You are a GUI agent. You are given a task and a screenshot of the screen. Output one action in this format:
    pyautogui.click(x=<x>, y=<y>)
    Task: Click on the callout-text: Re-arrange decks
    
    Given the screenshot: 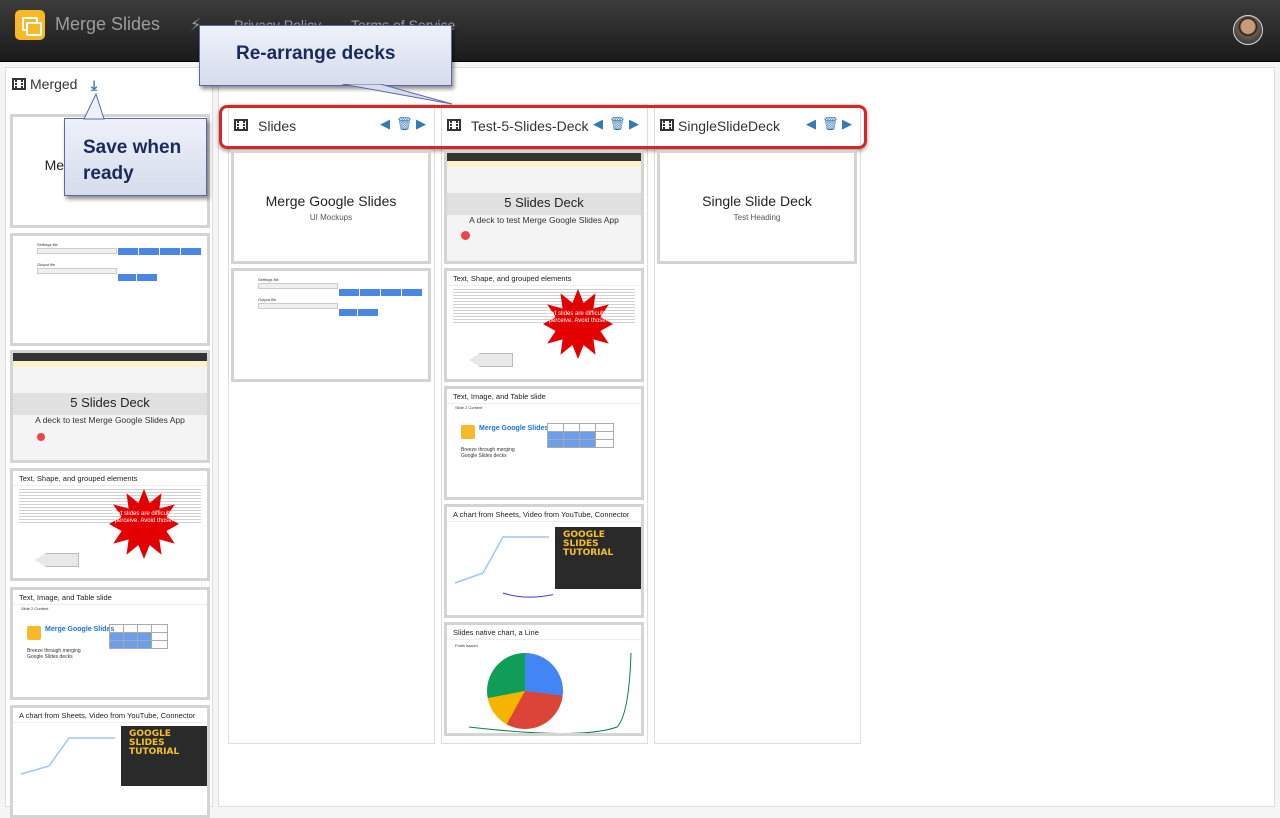 What is the action you would take?
    pyautogui.click(x=316, y=53)
    